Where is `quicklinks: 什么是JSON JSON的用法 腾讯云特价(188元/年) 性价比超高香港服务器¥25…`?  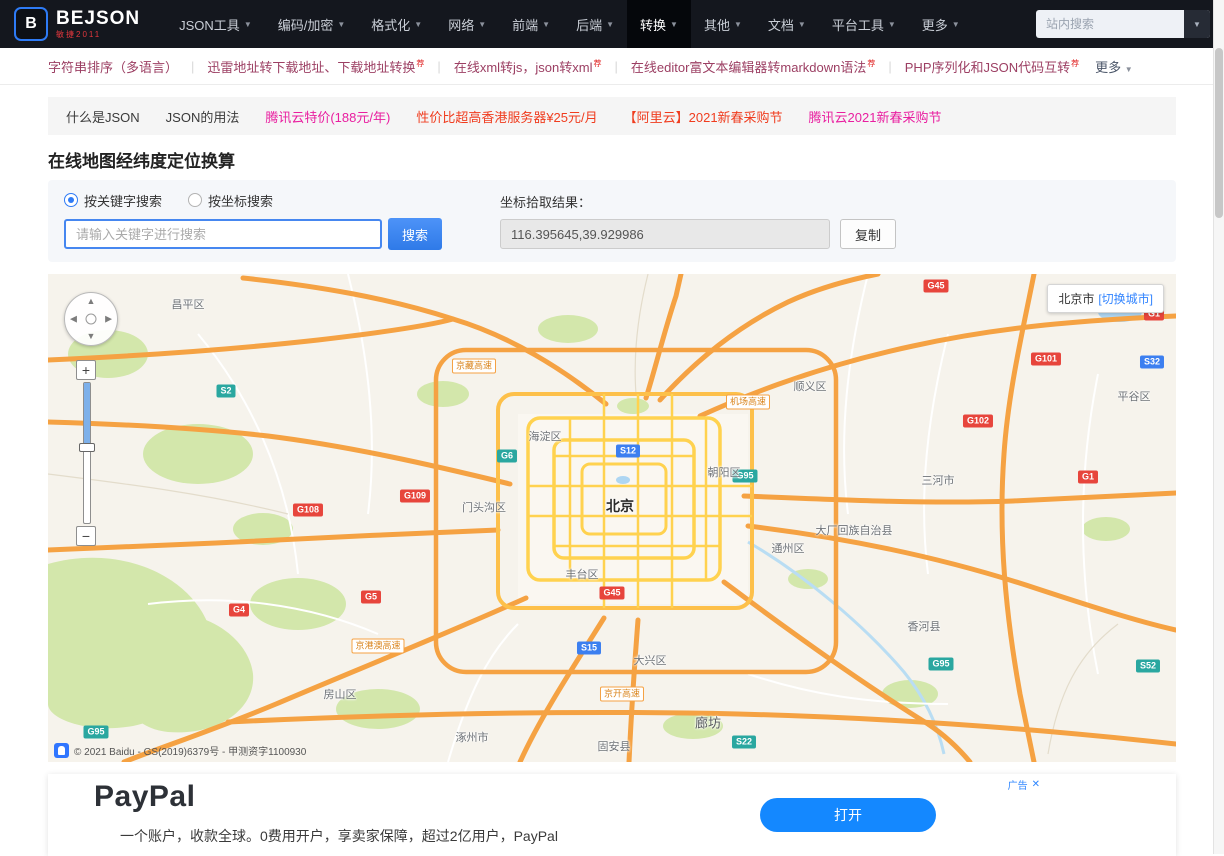
quicklinks: 什么是JSON JSON的用法 腾讯云特价(188元/年) 性价比超高香港服务器¥25… is located at coordinates (612, 116).